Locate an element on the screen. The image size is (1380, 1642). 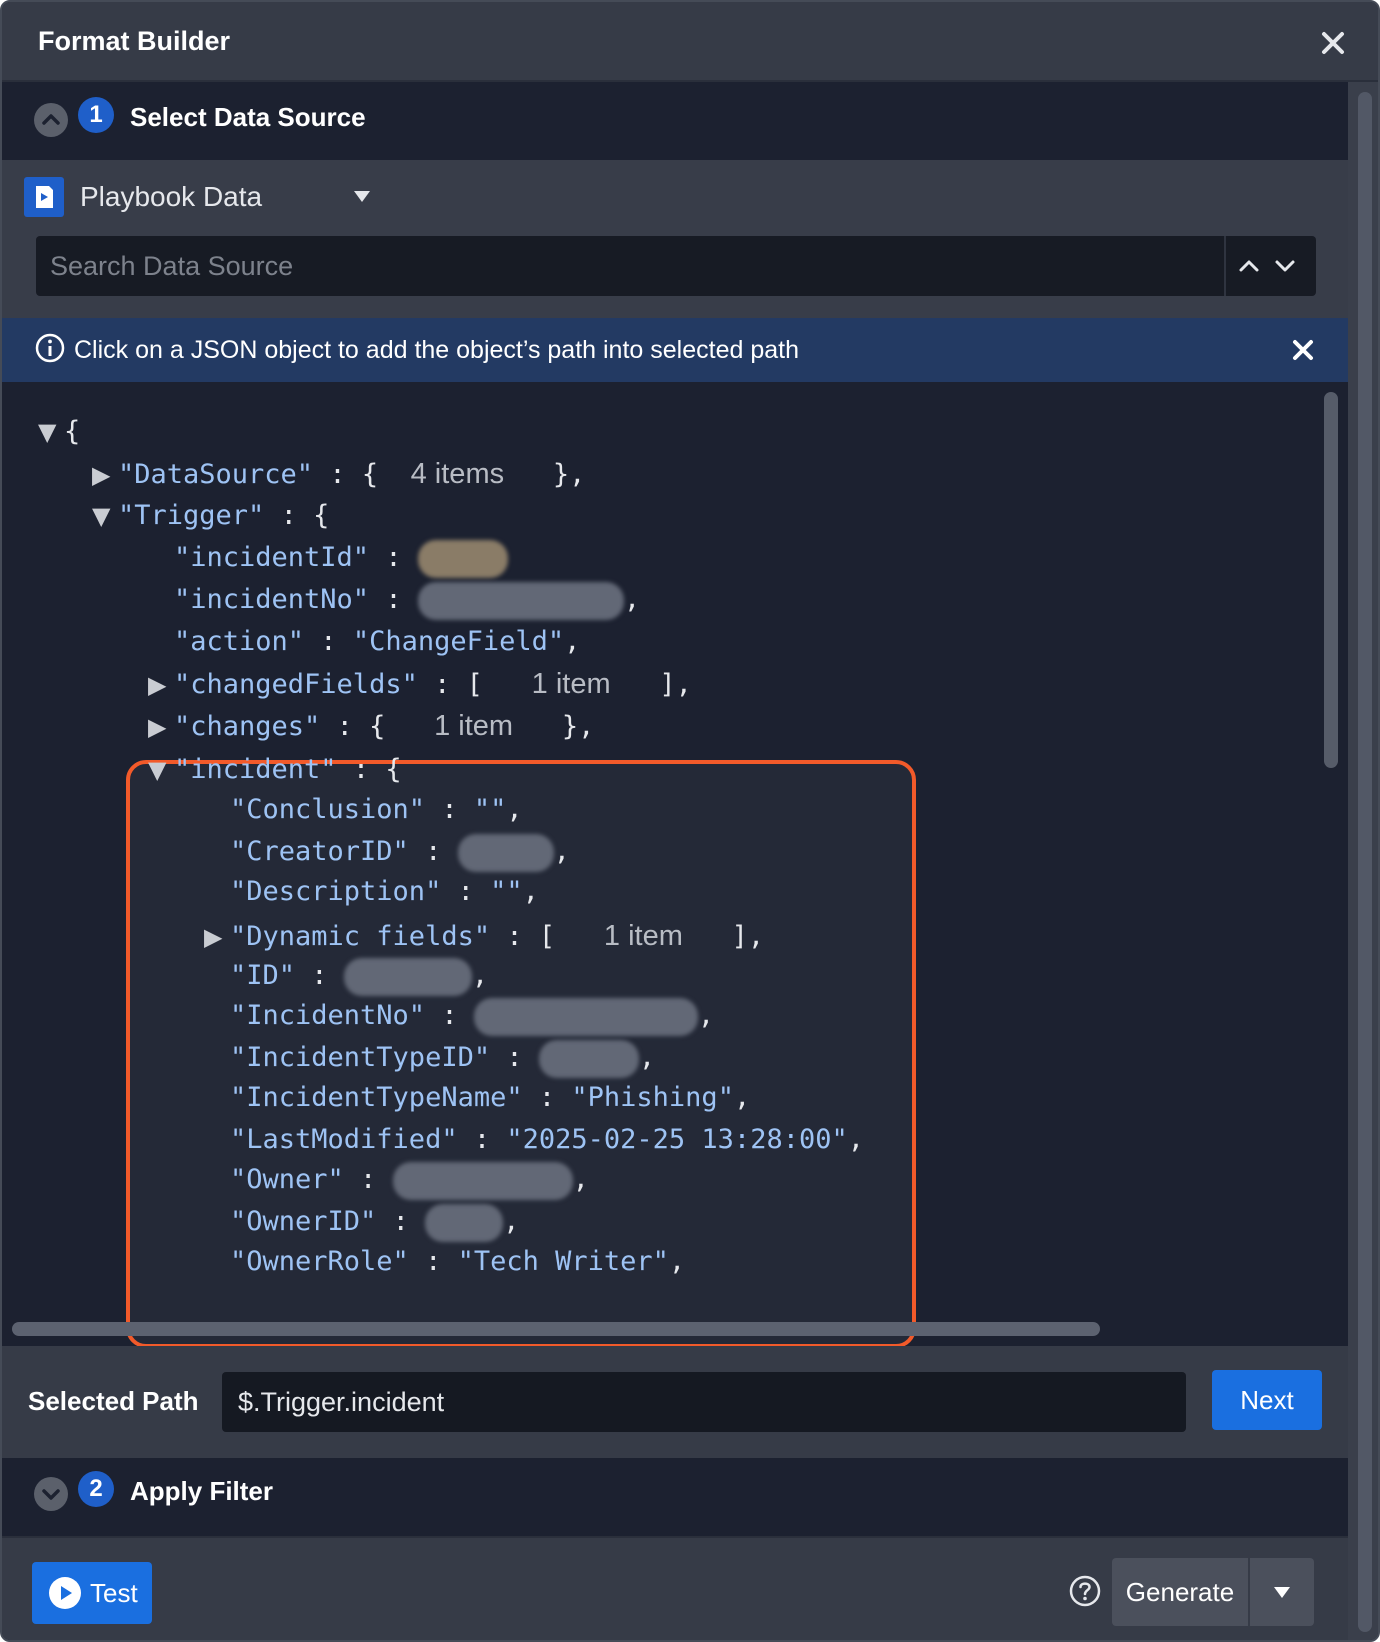
section-title-select-data-source: Select Data Source is located at coordinates (248, 117).